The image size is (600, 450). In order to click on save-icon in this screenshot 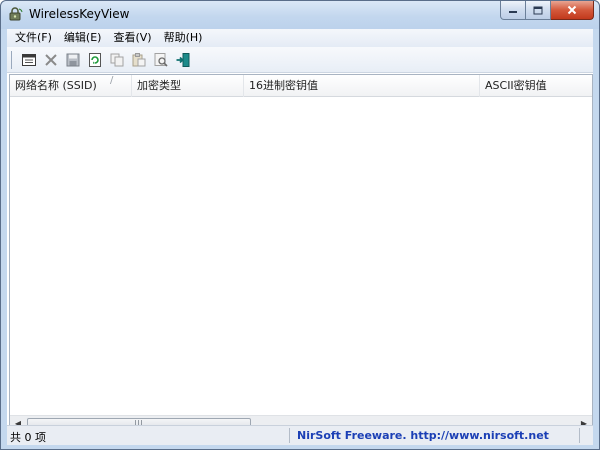, I will do `click(72, 59)`.